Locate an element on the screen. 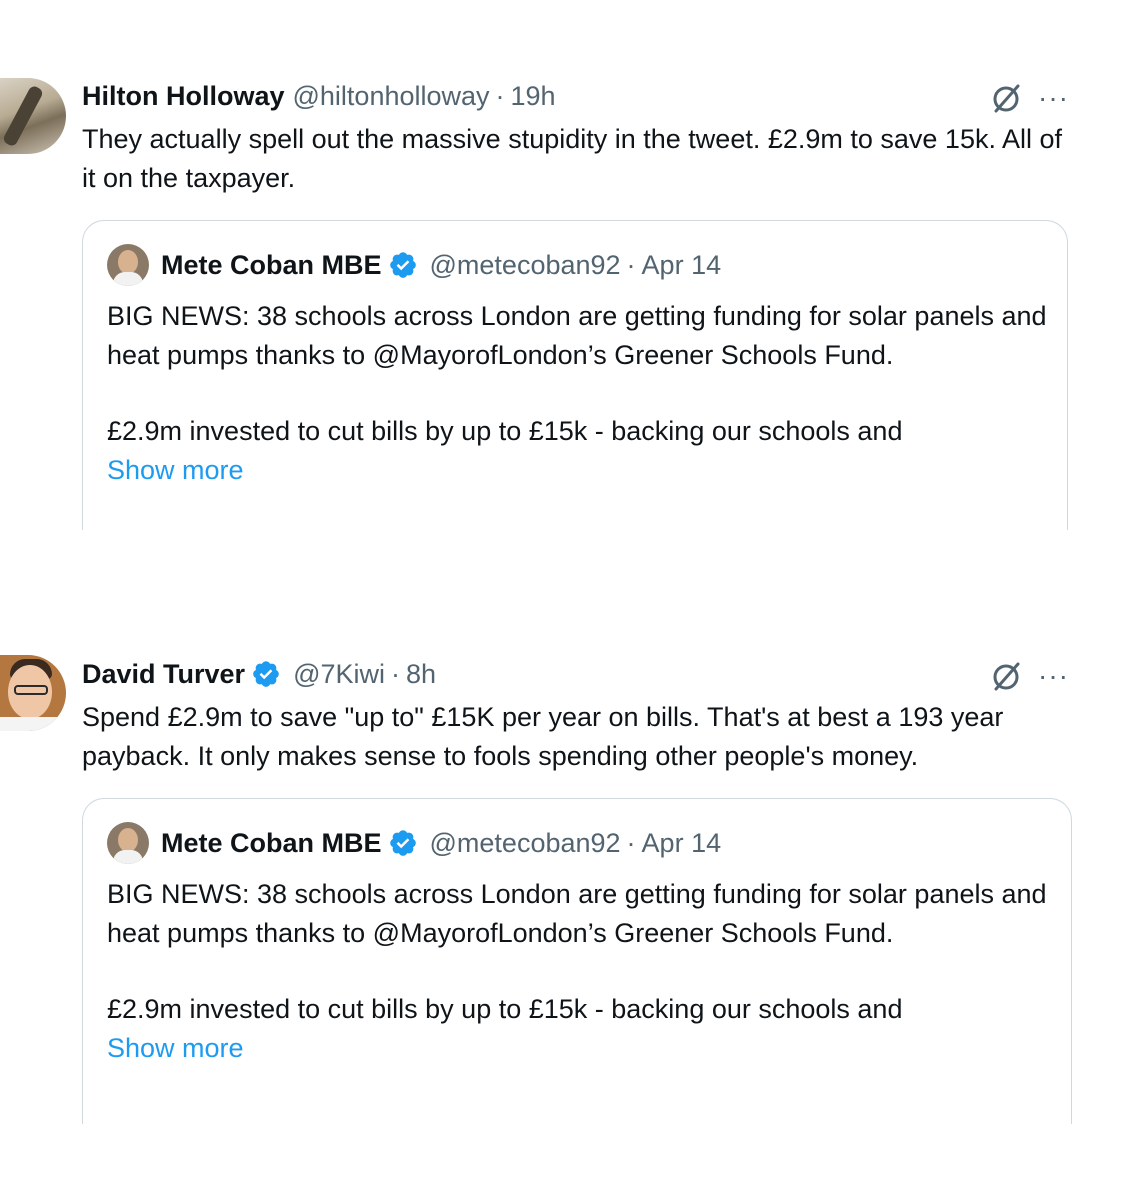 This screenshot has height=1200, width=1121. author-name: Hilton Holloway is located at coordinates (183, 96).